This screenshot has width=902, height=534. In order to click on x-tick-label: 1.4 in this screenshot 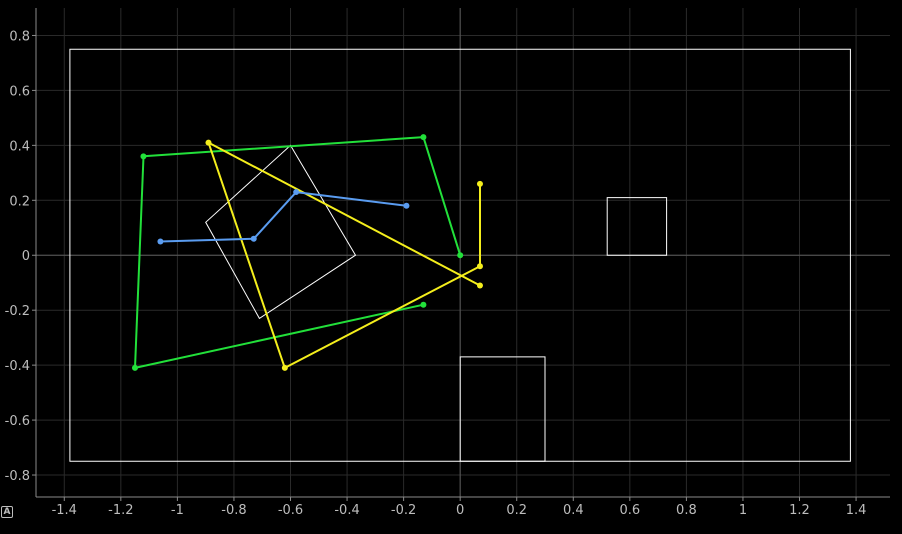, I will do `click(856, 510)`.